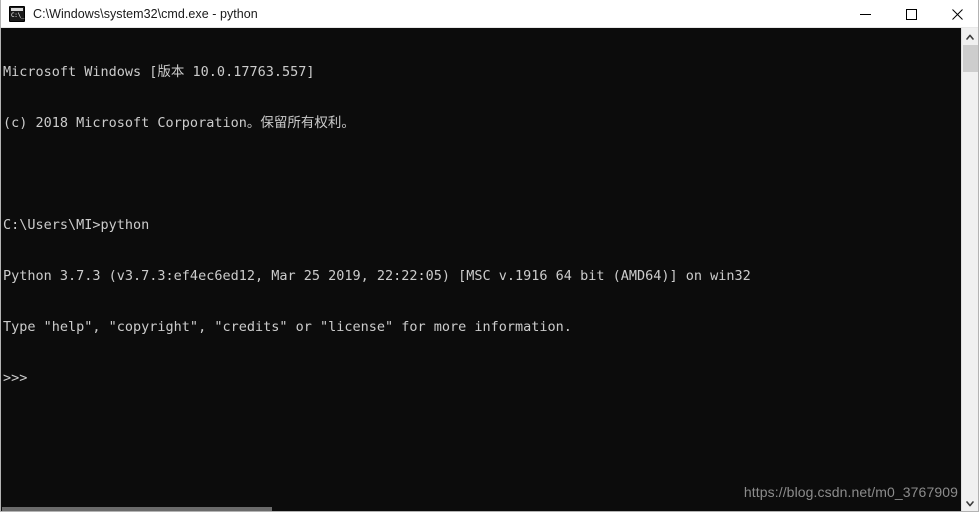 This screenshot has width=979, height=512. Describe the element at coordinates (159, 72) in the screenshot. I see `console-line: Microsoft Windows [版本 10.0.17763.557]` at that location.